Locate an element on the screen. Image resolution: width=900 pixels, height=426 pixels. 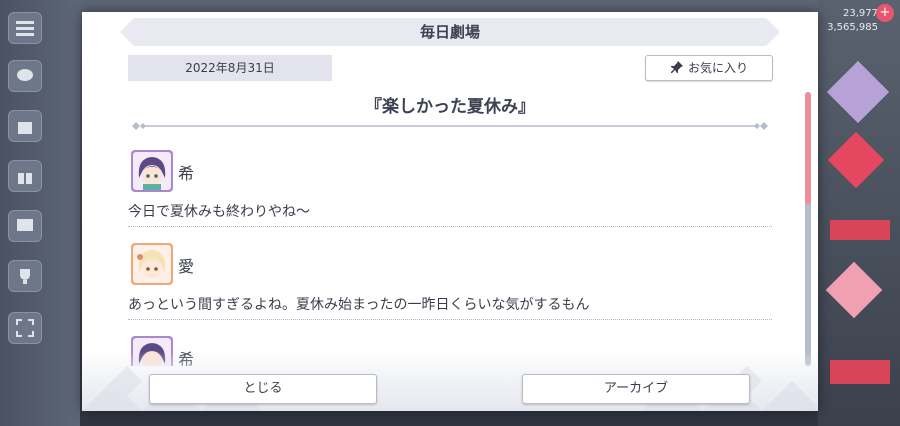
bag-icon is located at coordinates (25, 128).